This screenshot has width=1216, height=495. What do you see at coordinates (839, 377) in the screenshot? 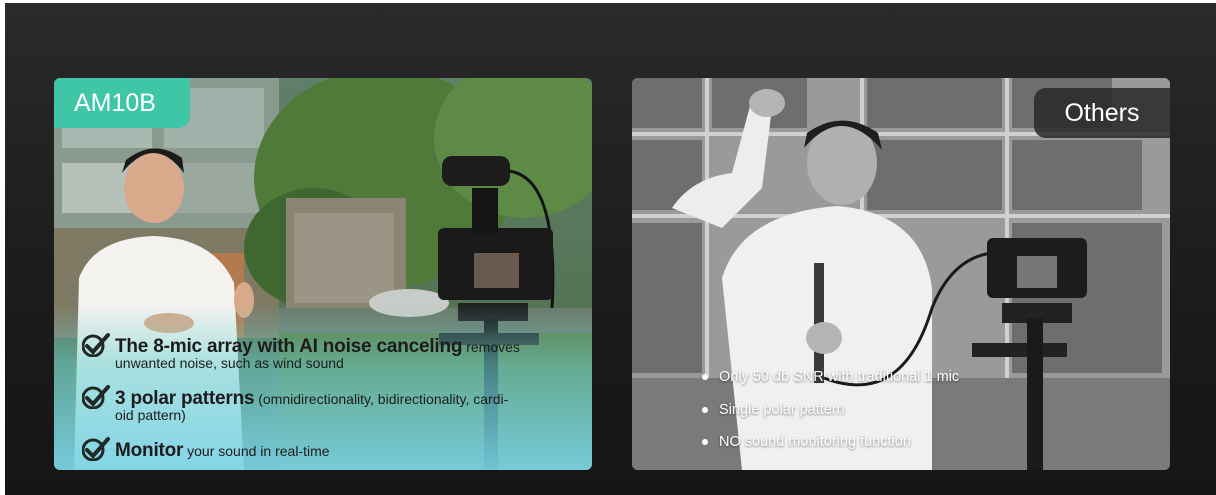
I see `limitation-text: Only 50 db SNR with traditional 1 mic` at bounding box center [839, 377].